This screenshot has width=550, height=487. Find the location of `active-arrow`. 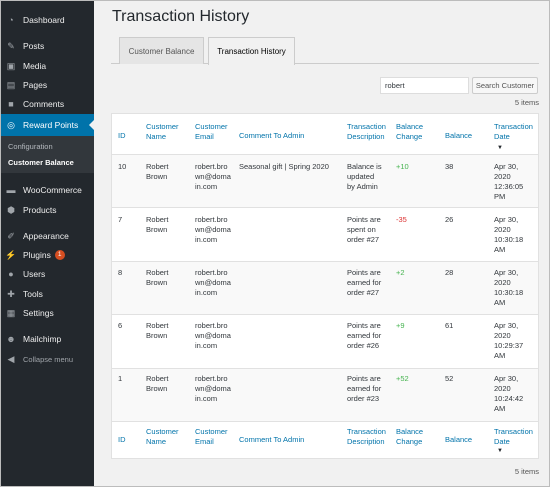

active-arrow is located at coordinates (91, 125).